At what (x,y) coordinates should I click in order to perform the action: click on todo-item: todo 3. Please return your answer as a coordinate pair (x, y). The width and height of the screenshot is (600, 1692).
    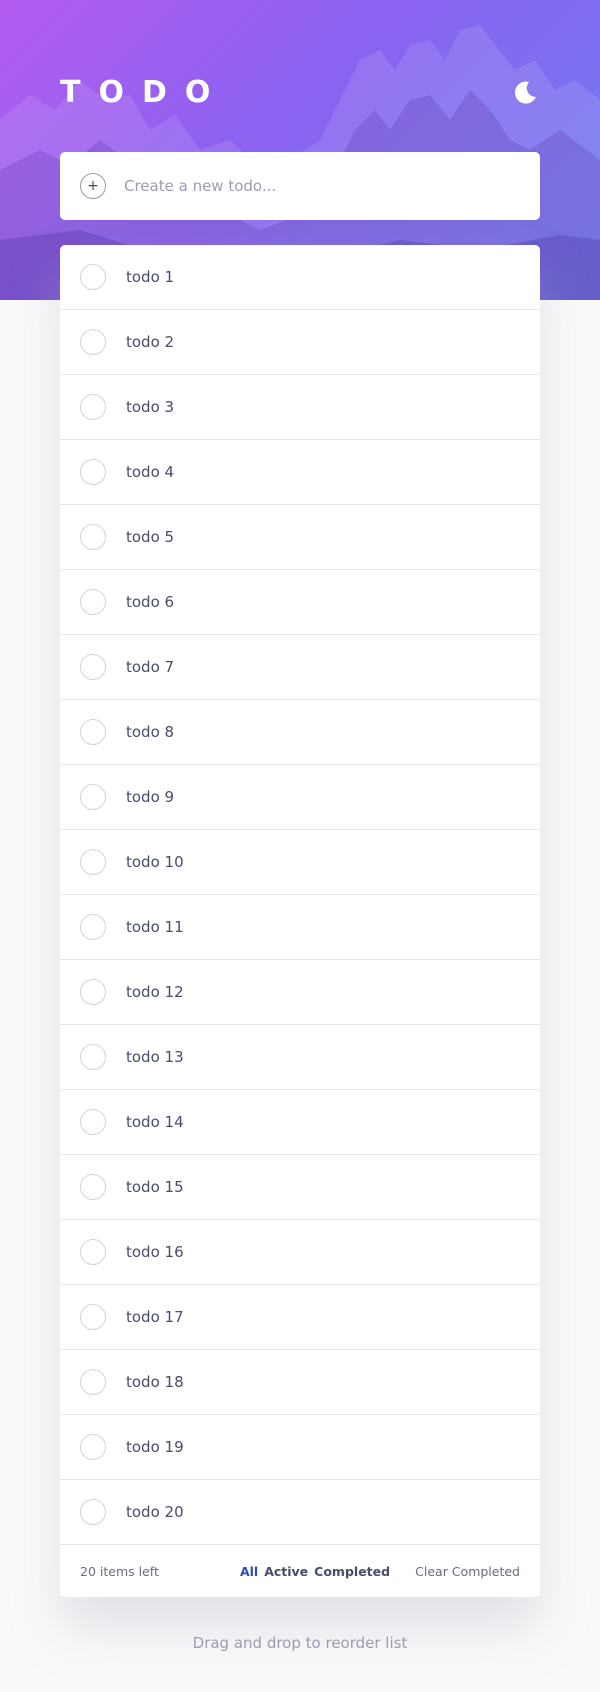
    Looking at the image, I should click on (300, 407).